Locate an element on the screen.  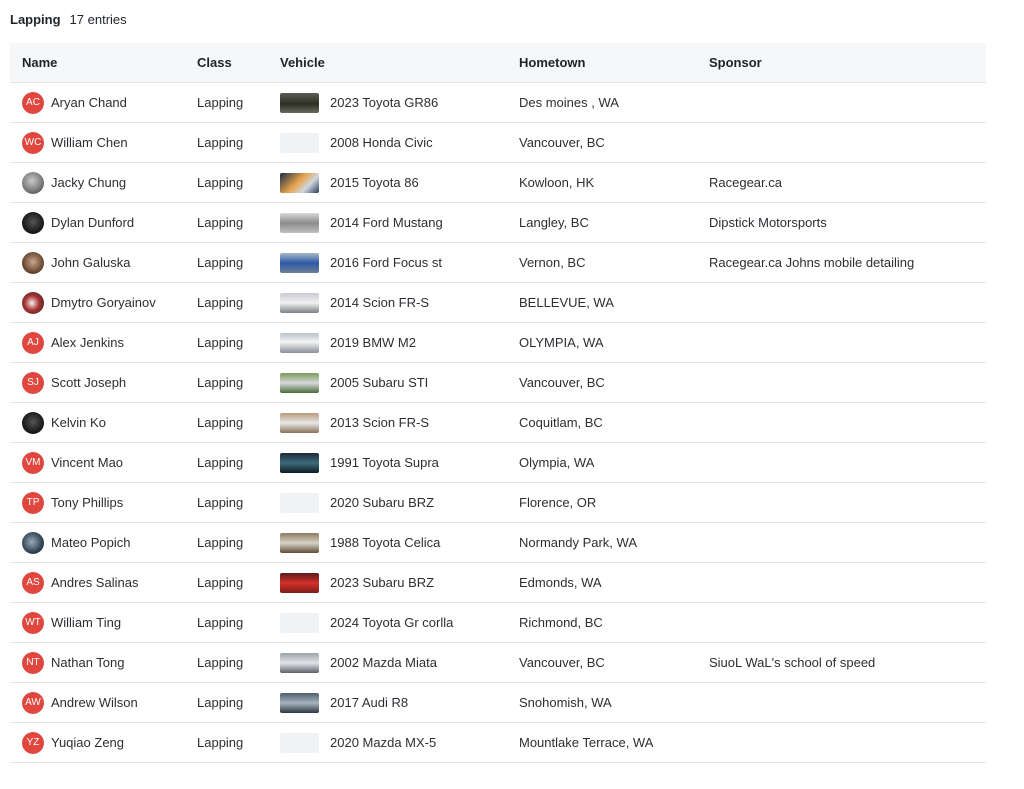
name-cell: Kelvin Ko is located at coordinates (103, 422).